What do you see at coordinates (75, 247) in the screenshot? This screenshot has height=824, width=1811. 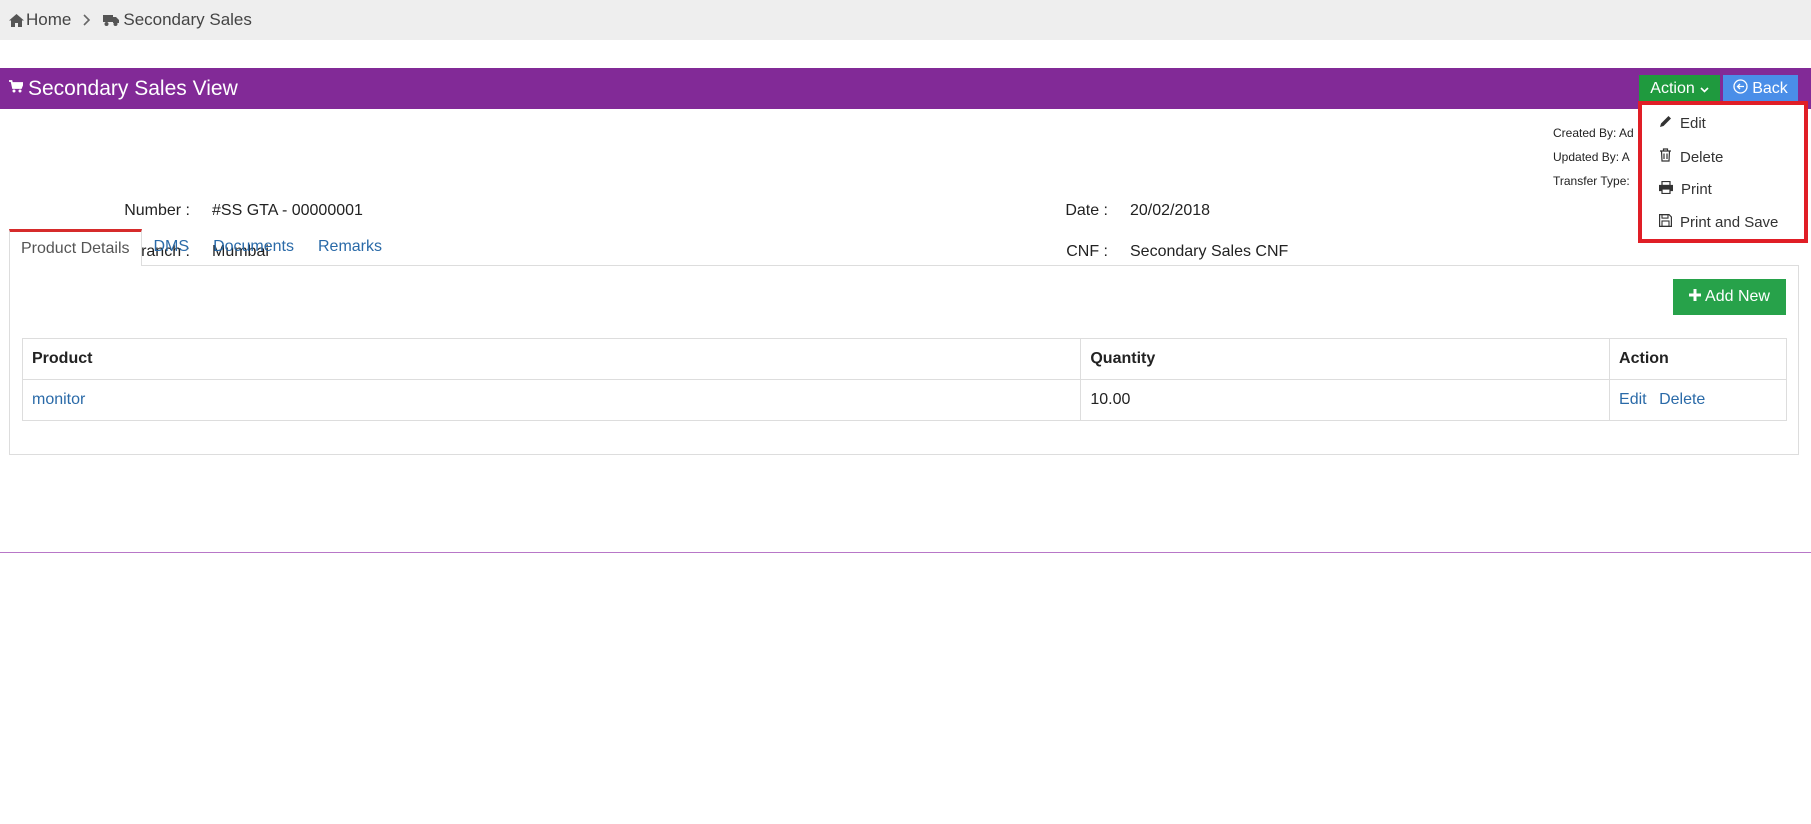 I see `tab-product-details: Product Details` at bounding box center [75, 247].